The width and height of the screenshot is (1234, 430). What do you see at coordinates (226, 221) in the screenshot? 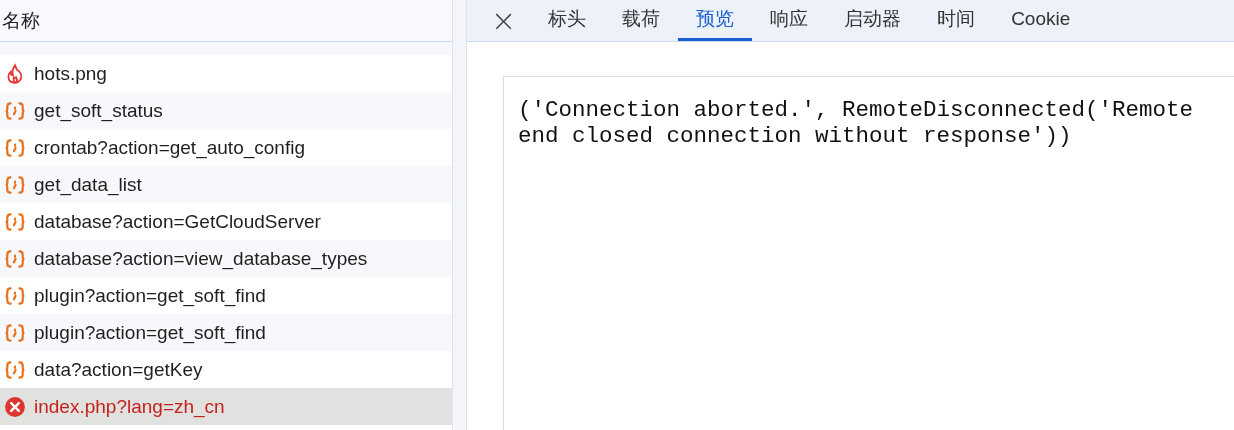
I see `request-row: database?action=GetCloudServer` at bounding box center [226, 221].